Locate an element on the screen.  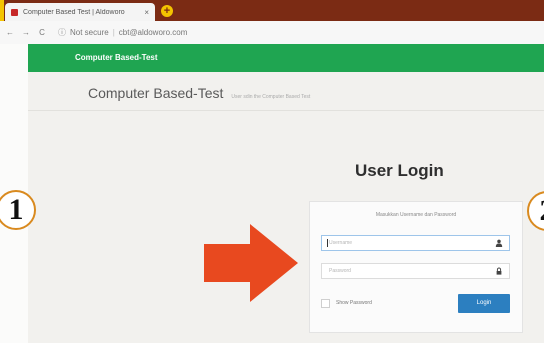
show-password-checkbox is located at coordinates (325, 303).